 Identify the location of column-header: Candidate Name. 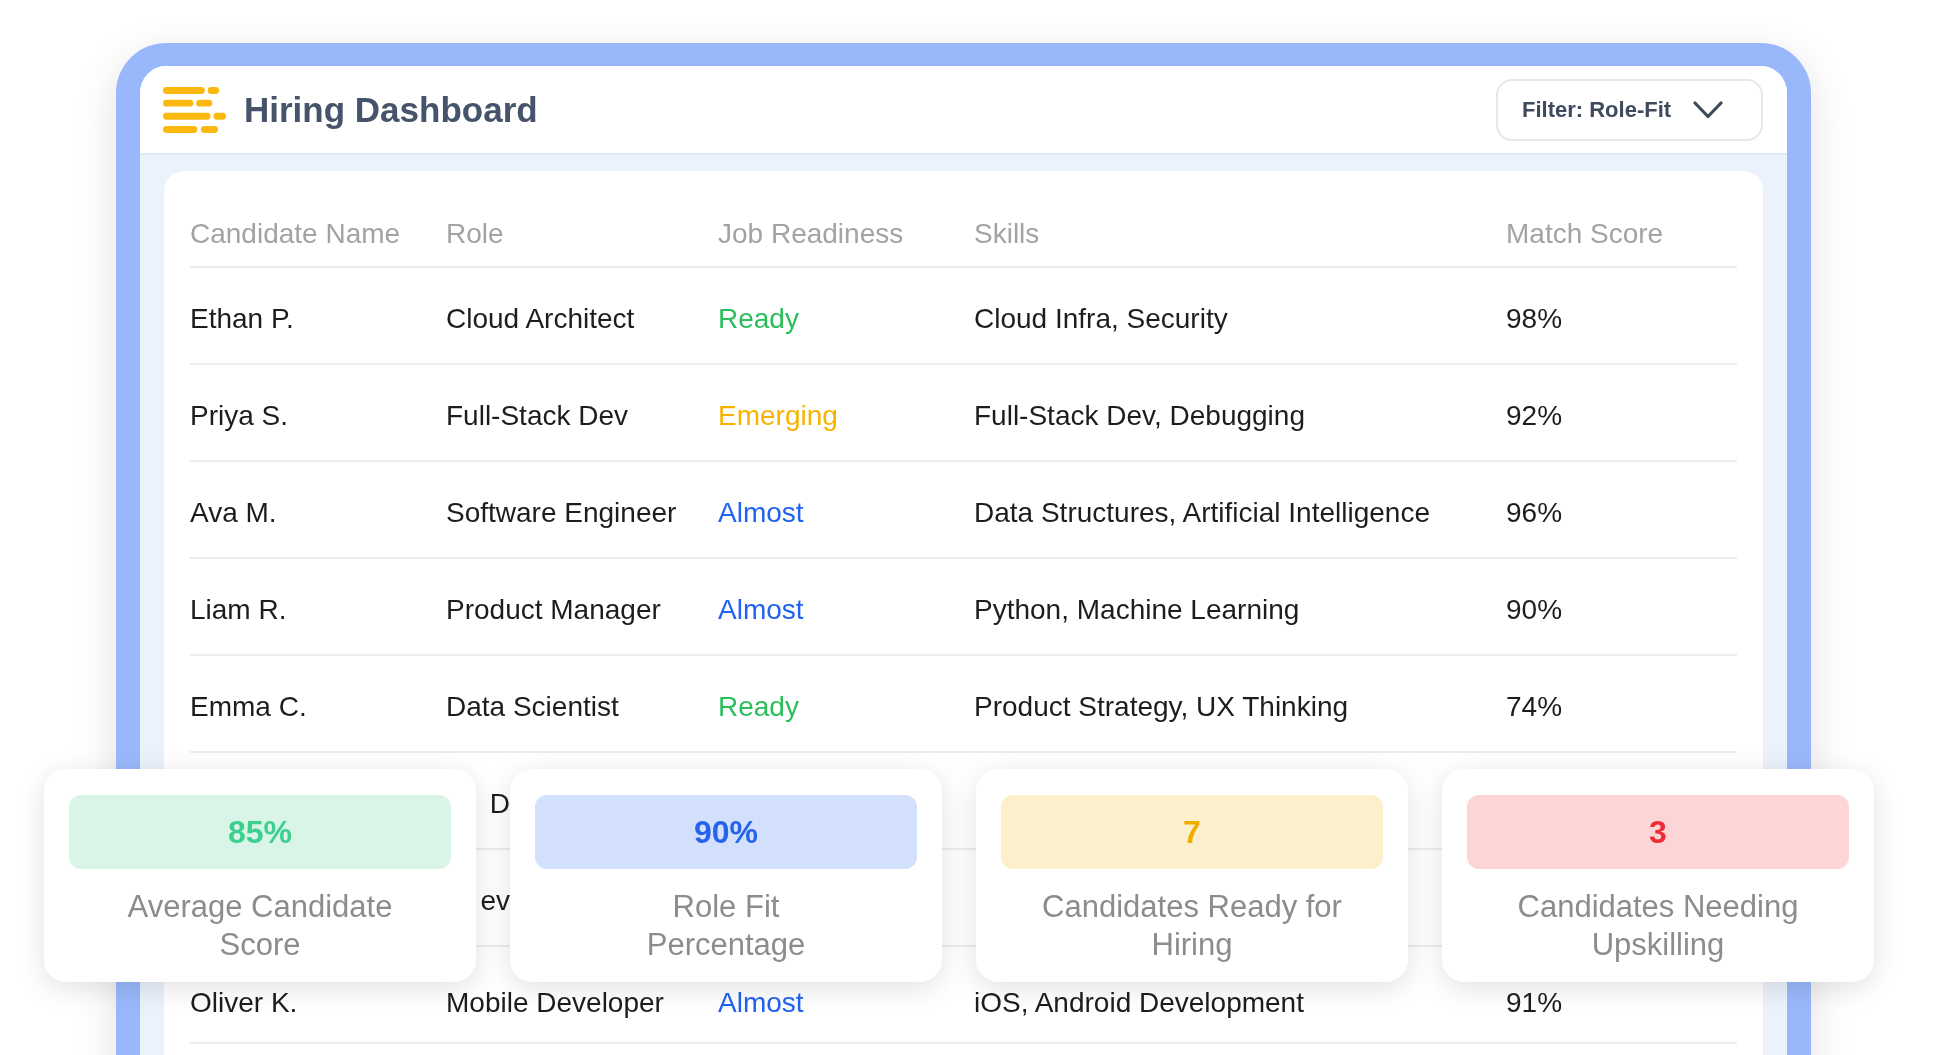
(296, 233).